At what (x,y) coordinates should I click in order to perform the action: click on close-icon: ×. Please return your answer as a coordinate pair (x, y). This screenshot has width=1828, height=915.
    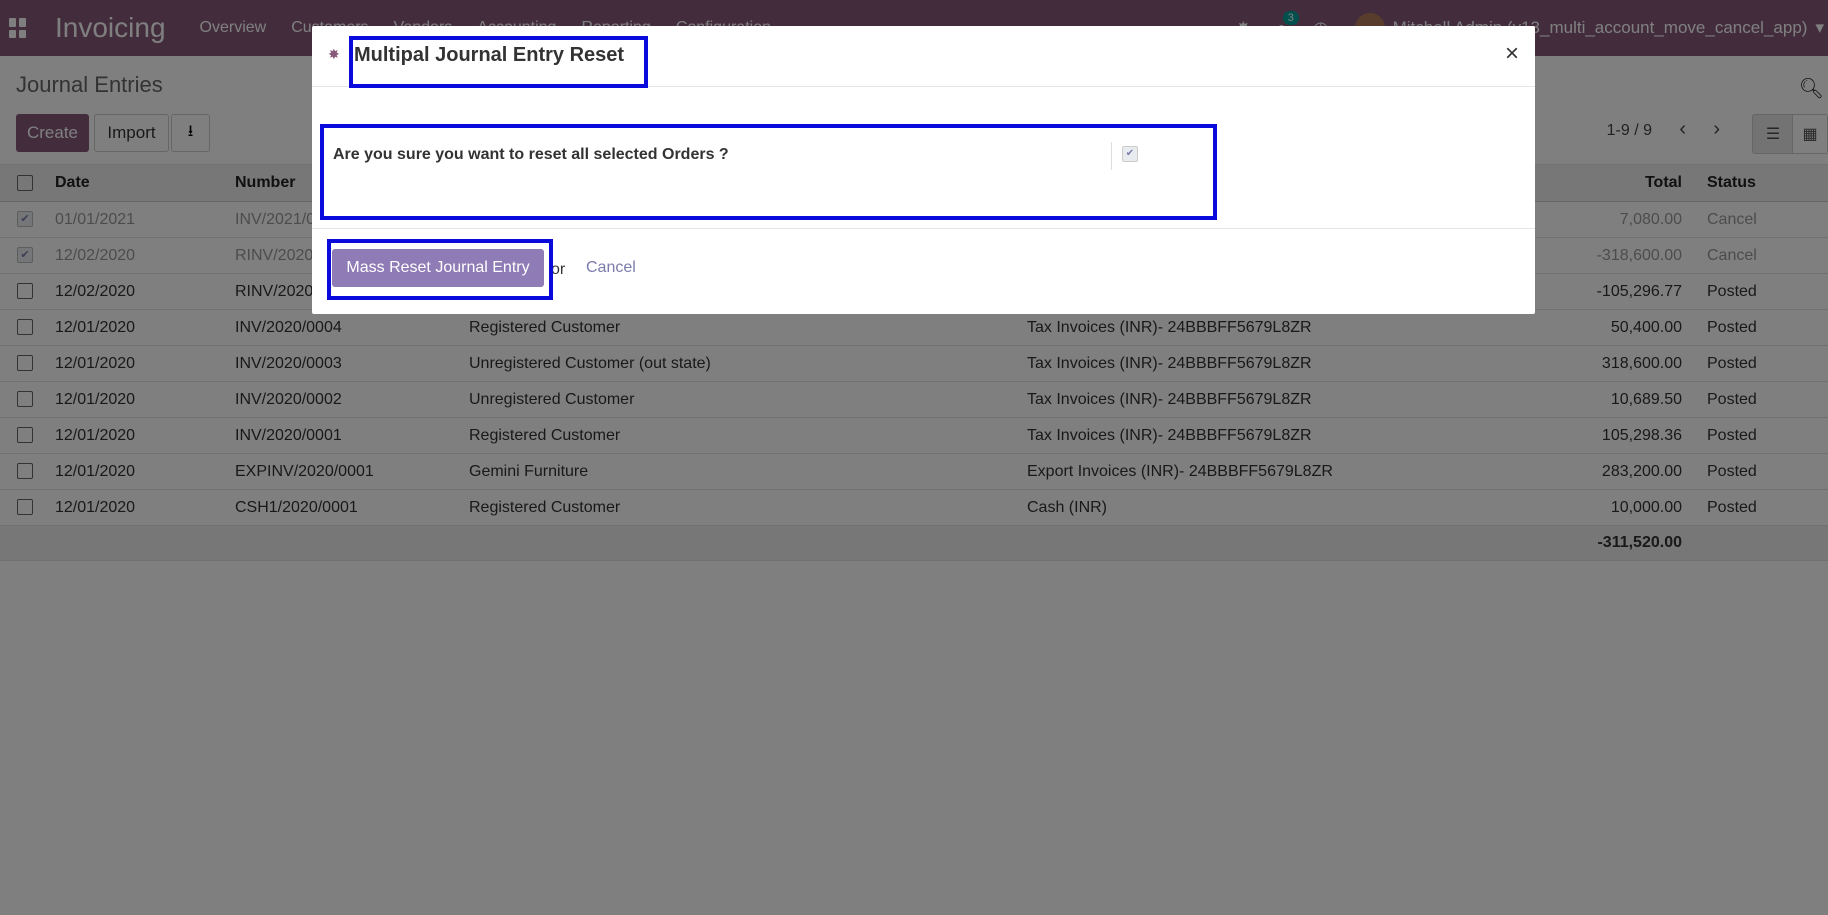
    Looking at the image, I should click on (1512, 54).